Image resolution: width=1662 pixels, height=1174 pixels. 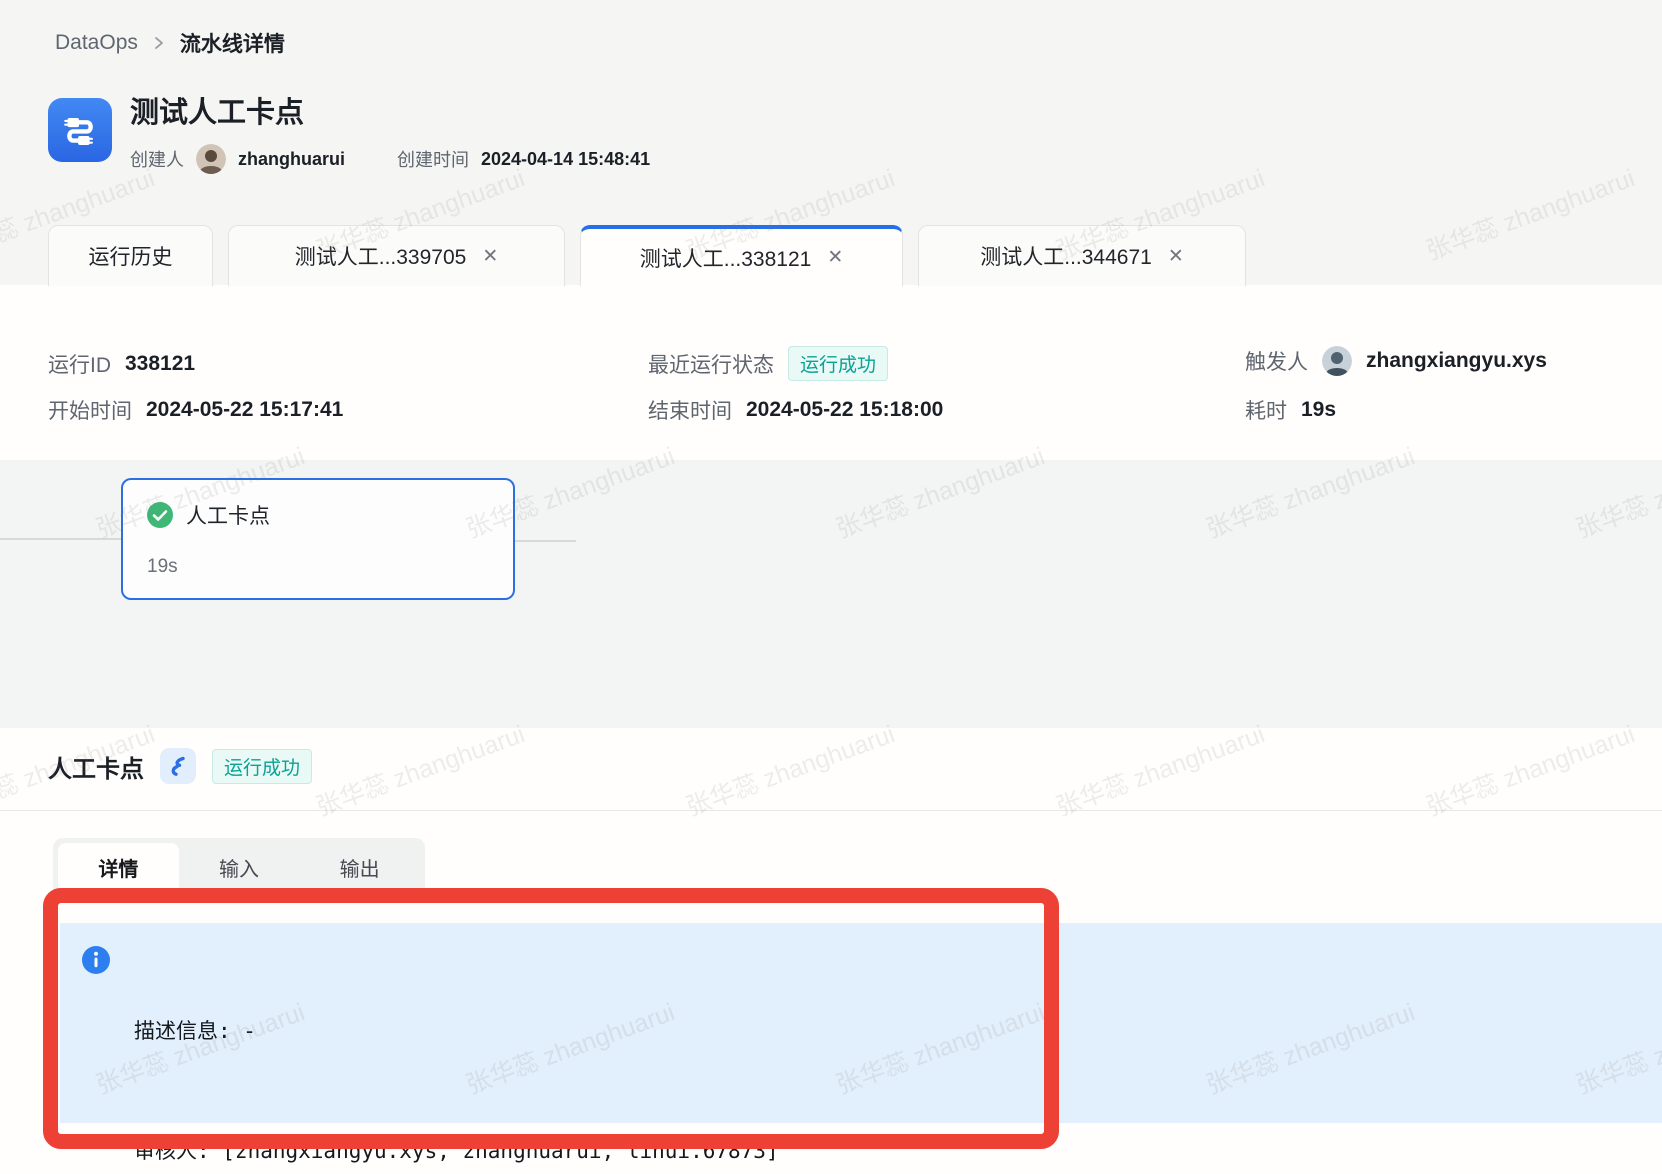 What do you see at coordinates (160, 363) in the screenshot?
I see `run-id-value: 338121` at bounding box center [160, 363].